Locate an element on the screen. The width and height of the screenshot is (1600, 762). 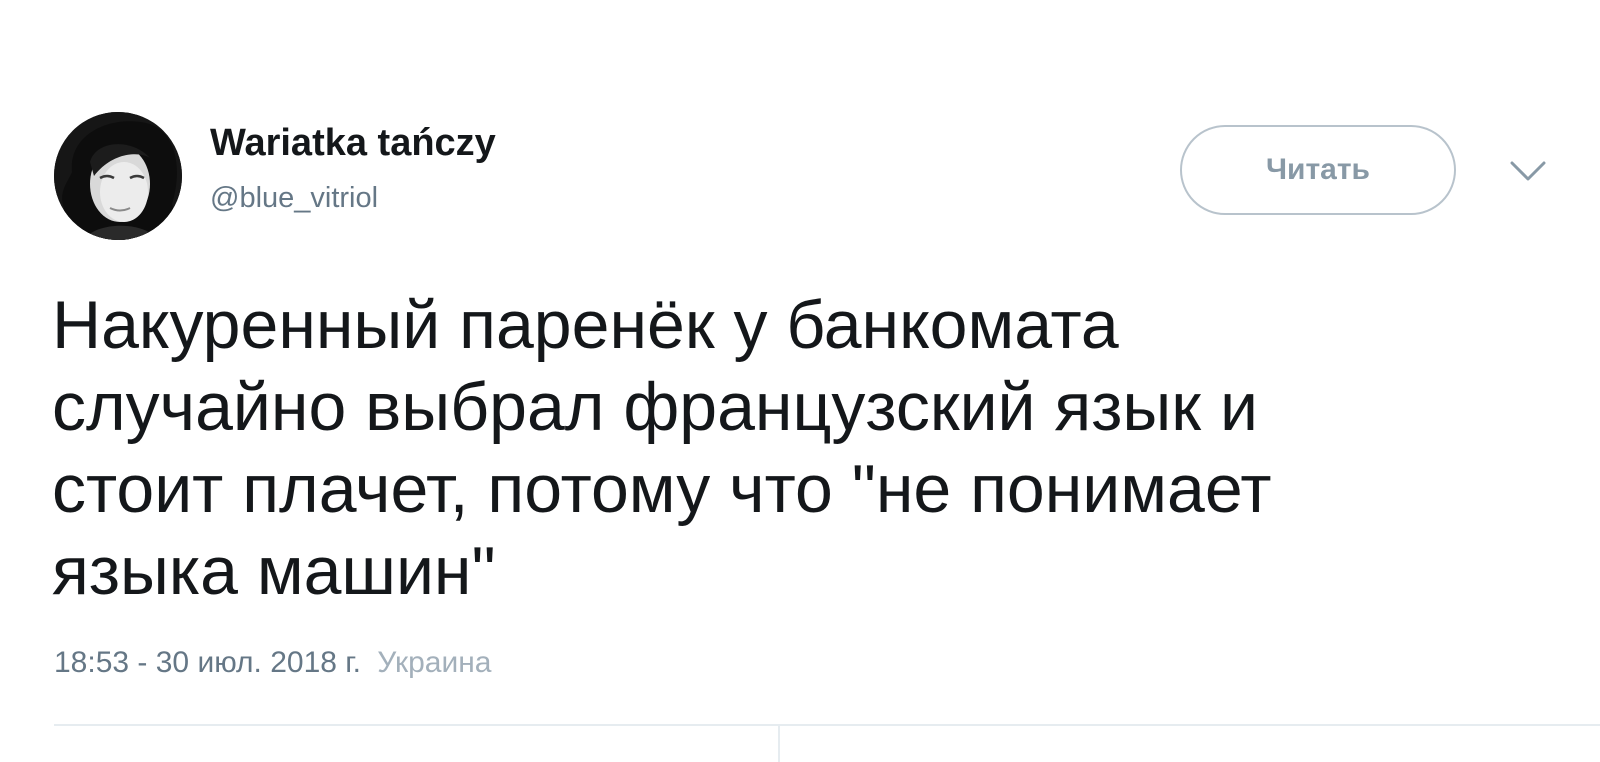
avatar-image is located at coordinates (118, 176).